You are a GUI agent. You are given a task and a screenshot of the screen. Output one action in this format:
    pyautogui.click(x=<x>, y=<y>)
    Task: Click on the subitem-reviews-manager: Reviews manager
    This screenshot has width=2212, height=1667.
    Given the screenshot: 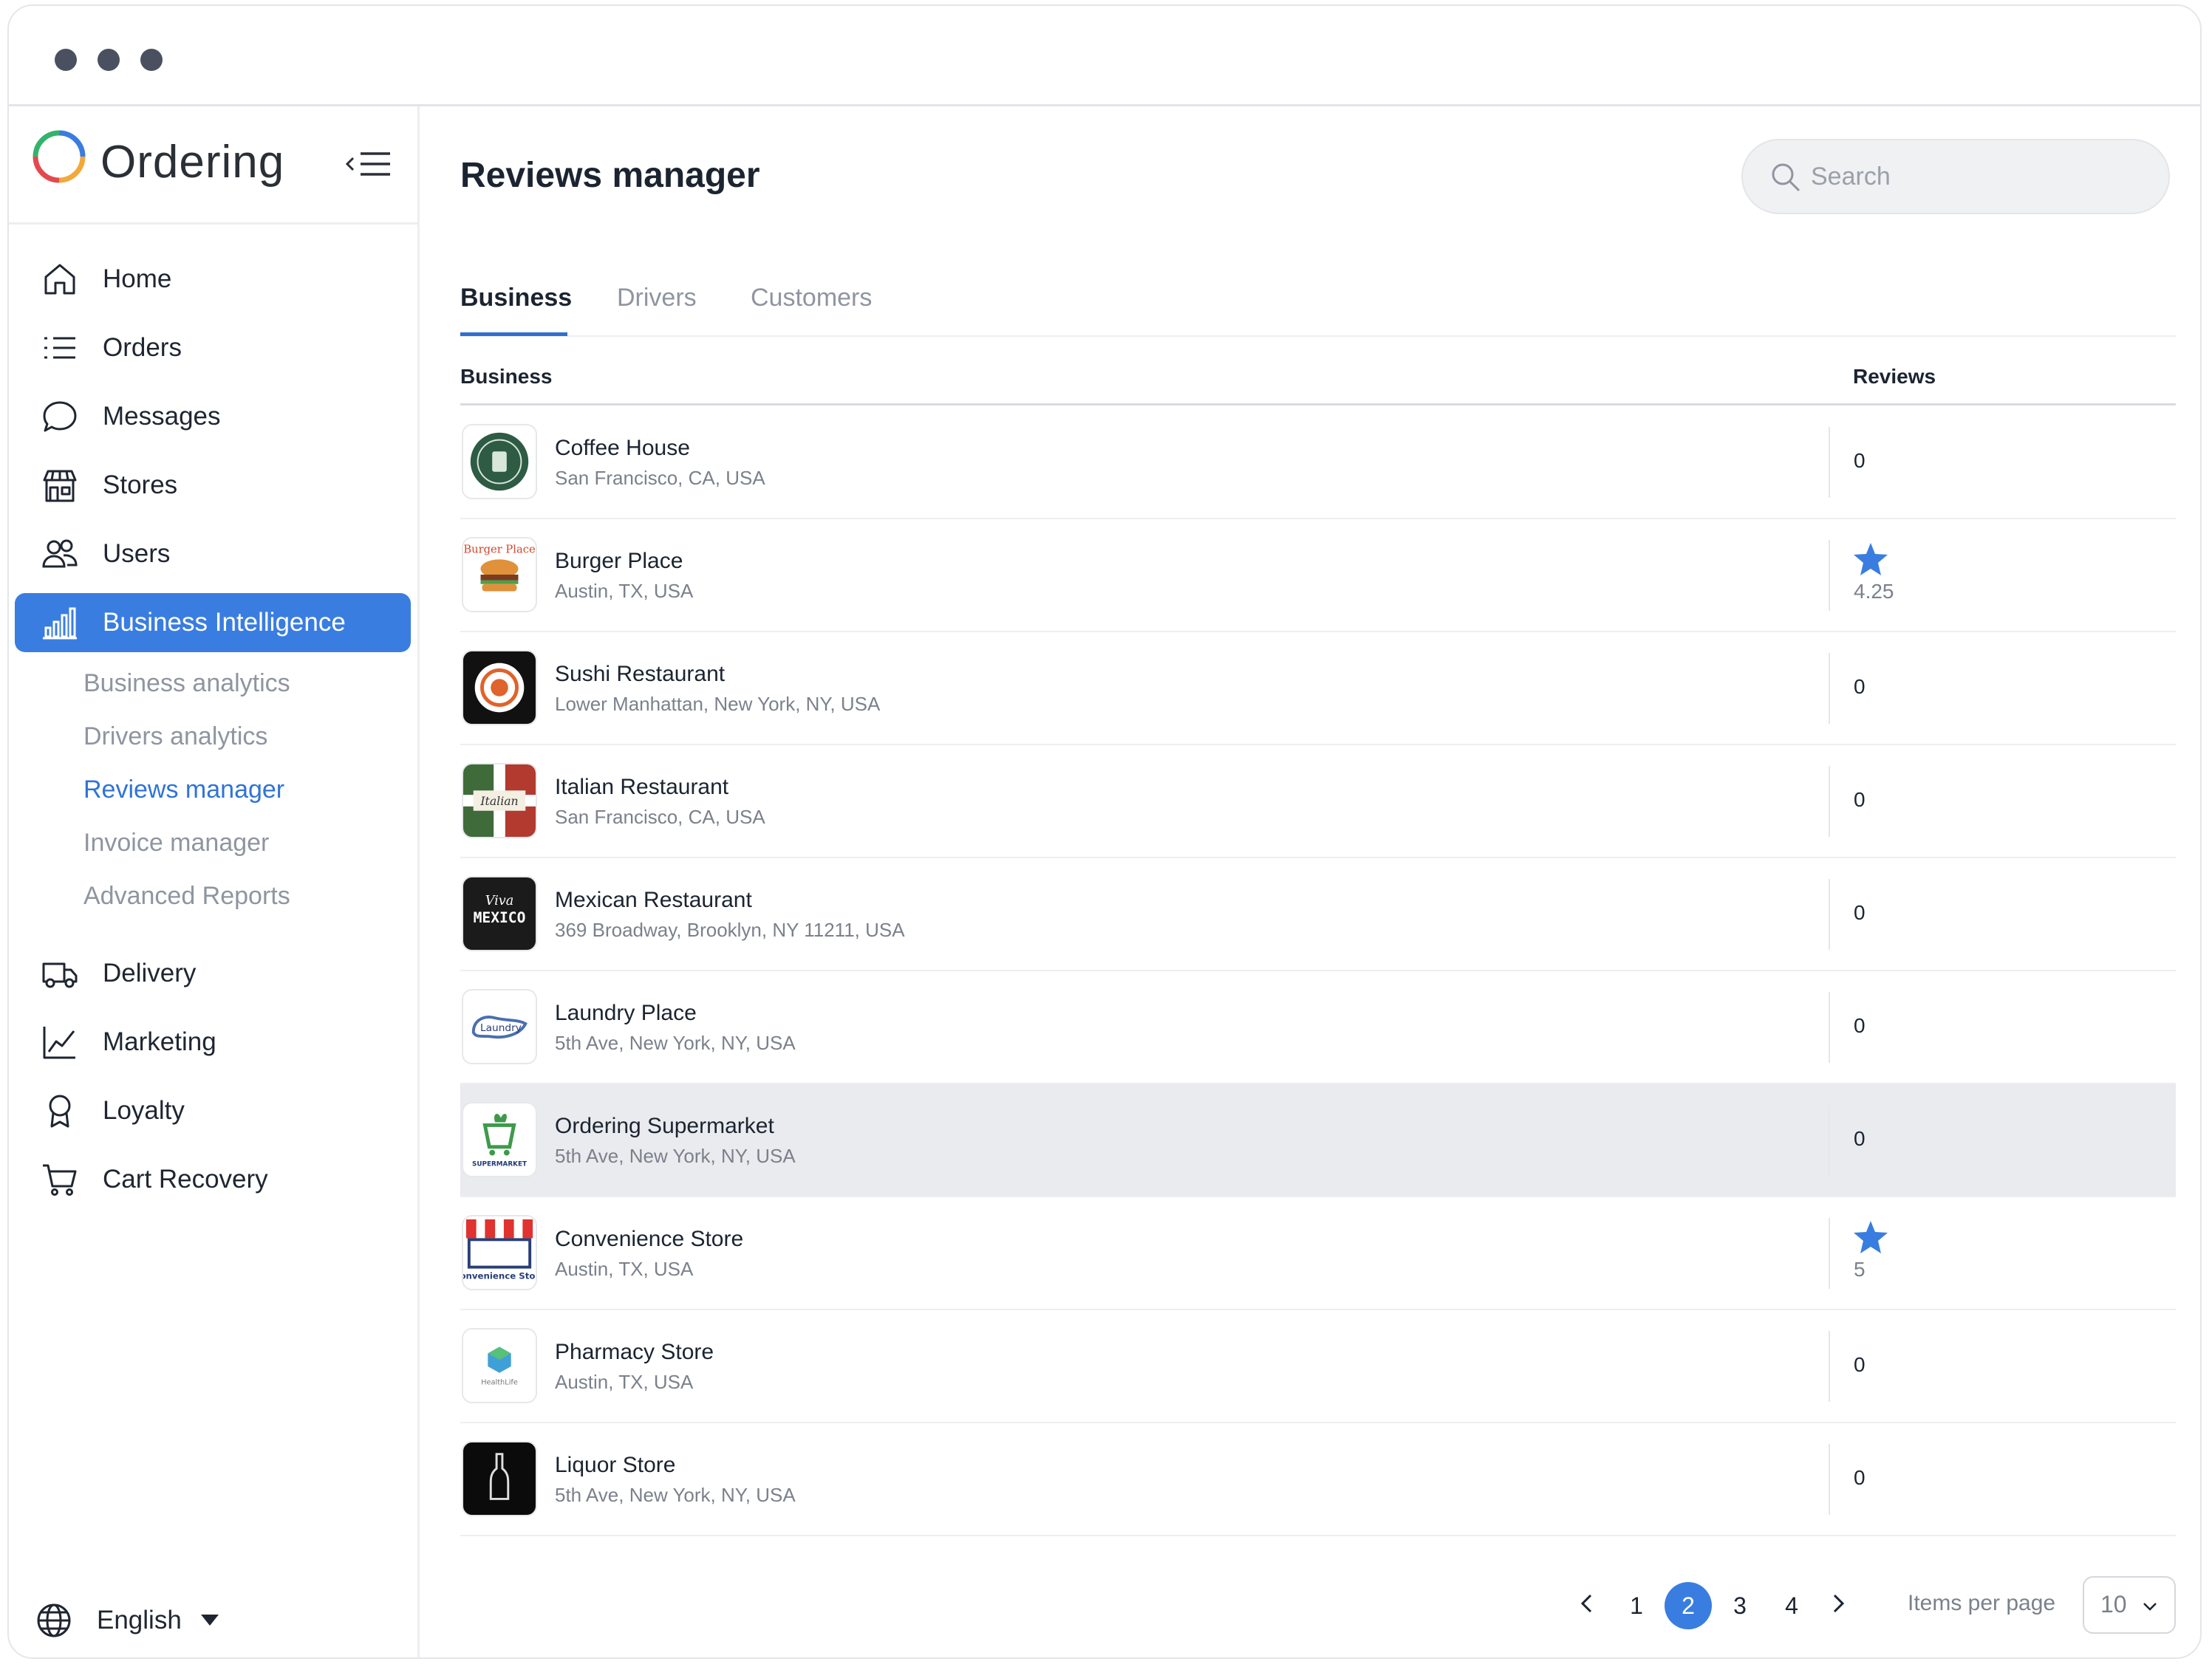 What is the action you would take?
    pyautogui.click(x=183, y=790)
    